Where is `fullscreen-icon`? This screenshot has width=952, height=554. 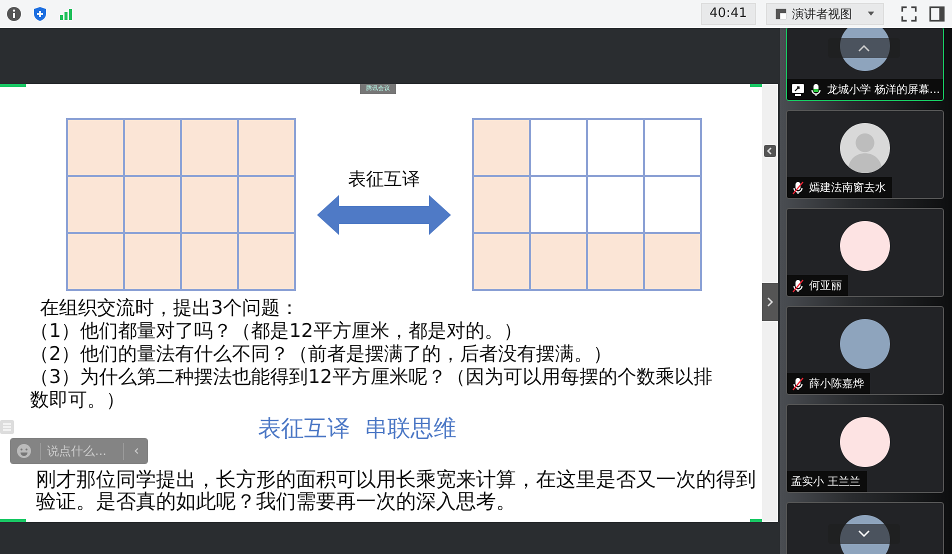
fullscreen-icon is located at coordinates (909, 14).